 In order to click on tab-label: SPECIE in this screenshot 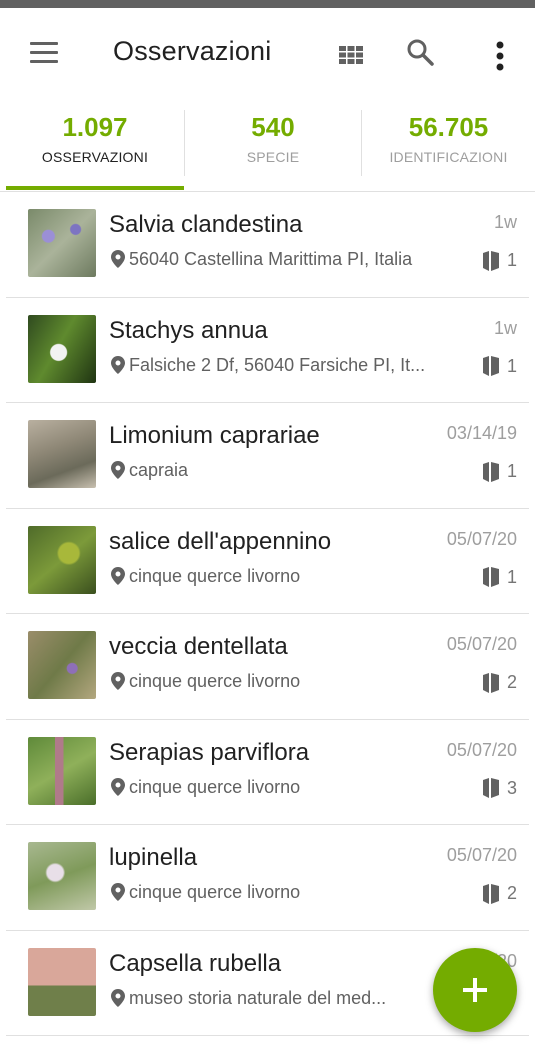, I will do `click(273, 157)`.